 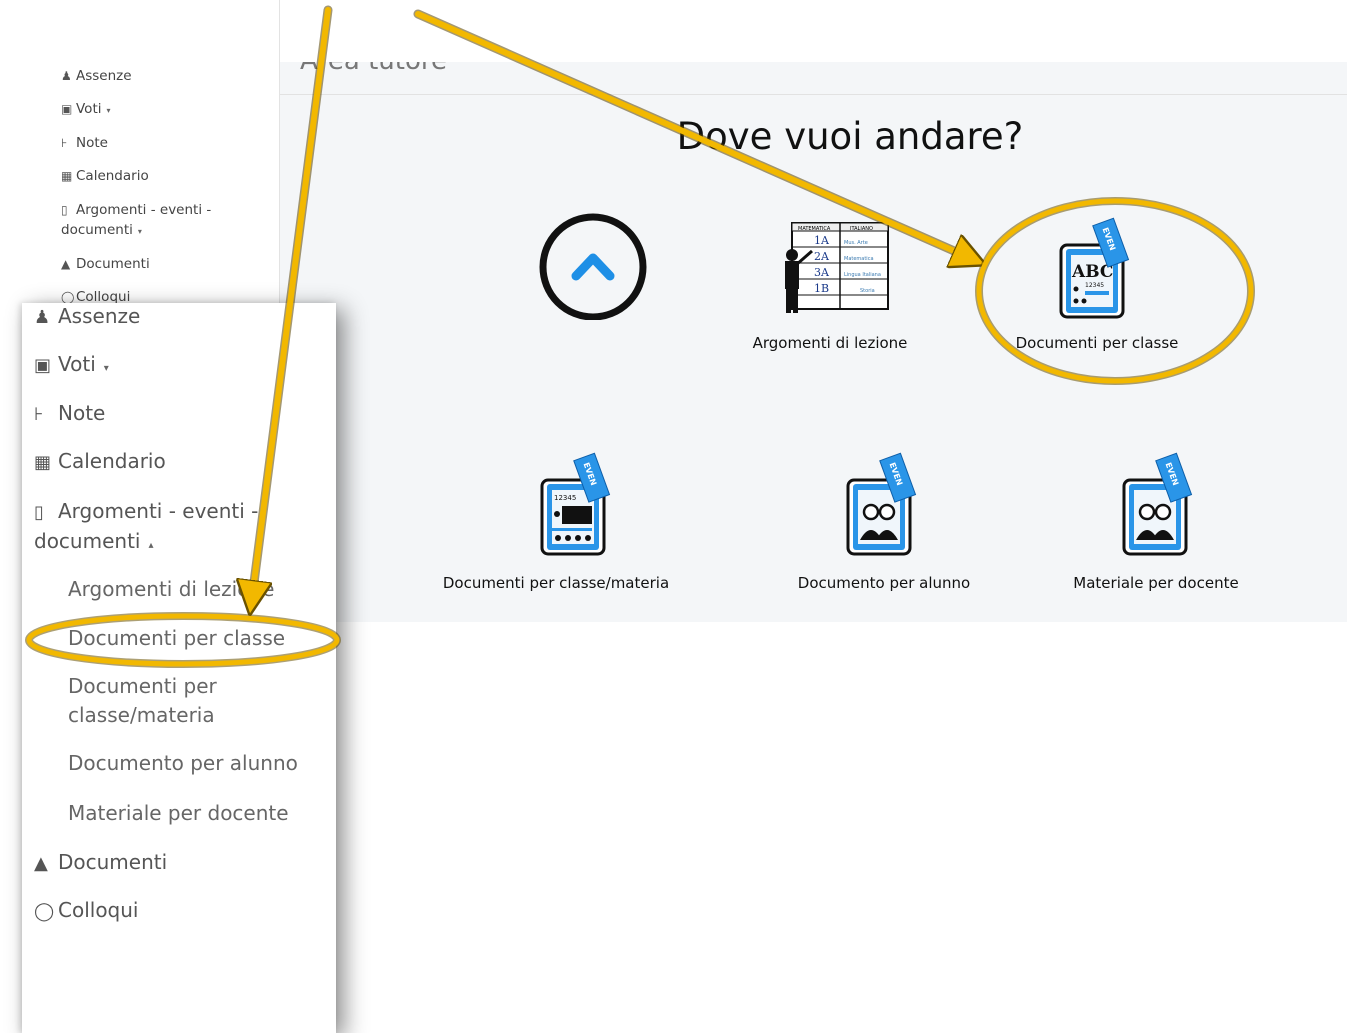 I want to click on board-row-1: 1A, so click(x=822, y=240).